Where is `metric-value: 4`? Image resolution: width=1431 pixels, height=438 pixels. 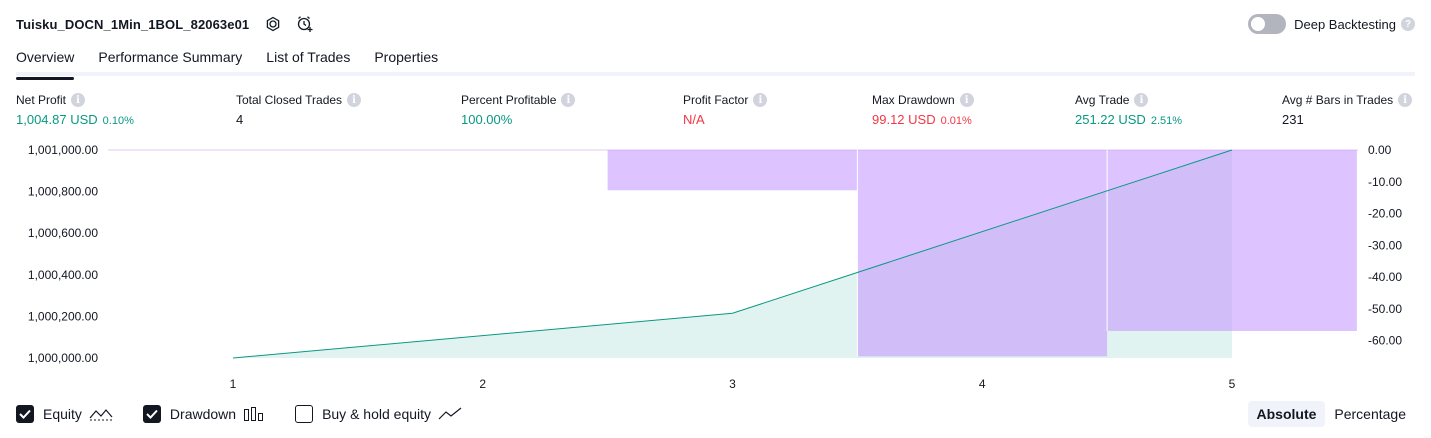 metric-value: 4 is located at coordinates (240, 119).